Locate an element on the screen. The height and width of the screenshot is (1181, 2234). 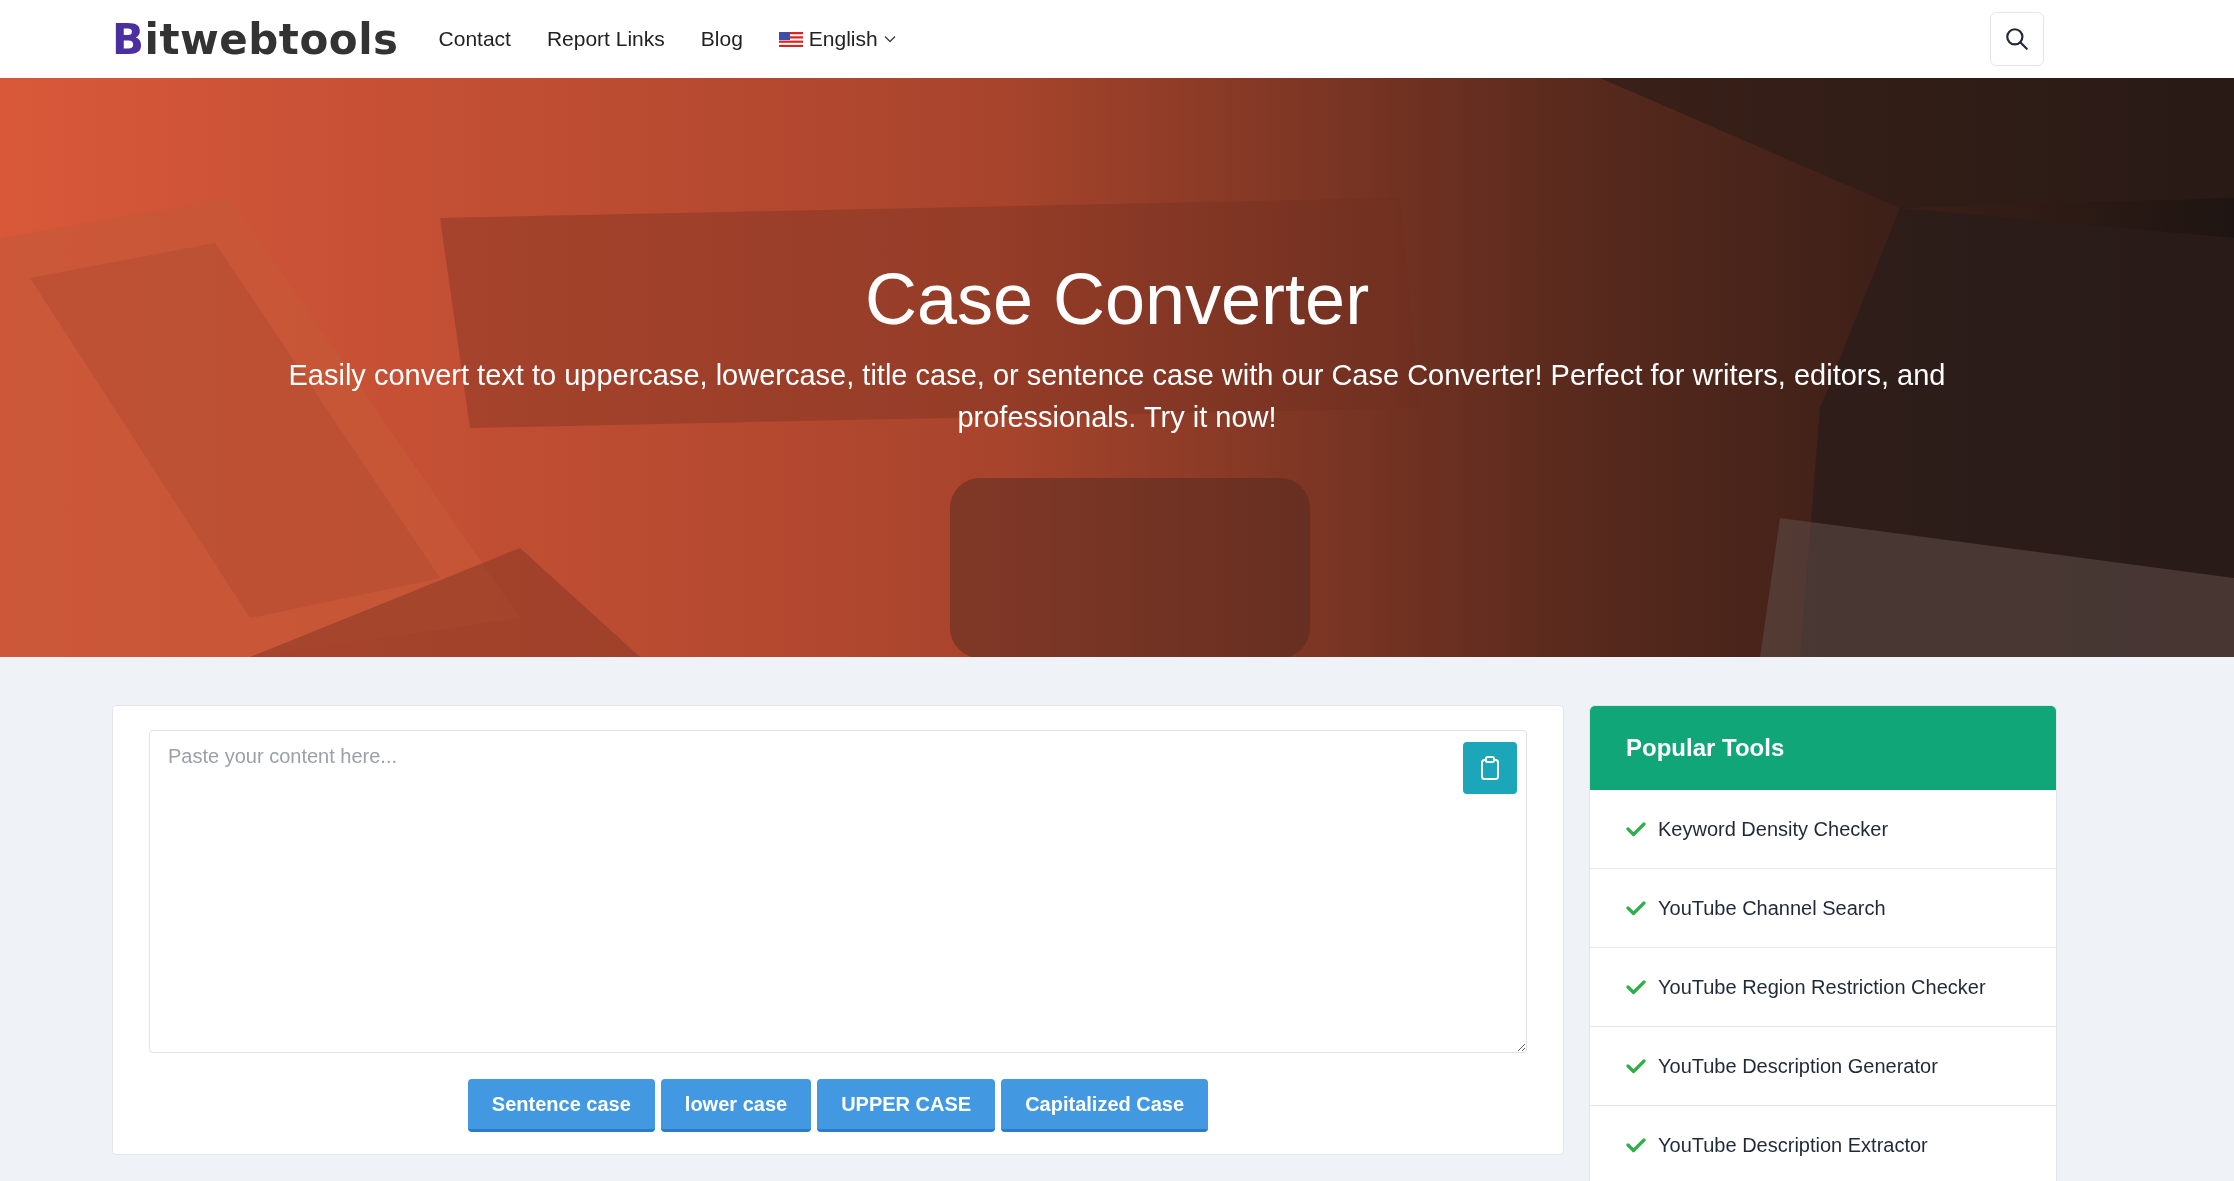
tool-link: YouTube Channel Search is located at coordinates (1823, 908).